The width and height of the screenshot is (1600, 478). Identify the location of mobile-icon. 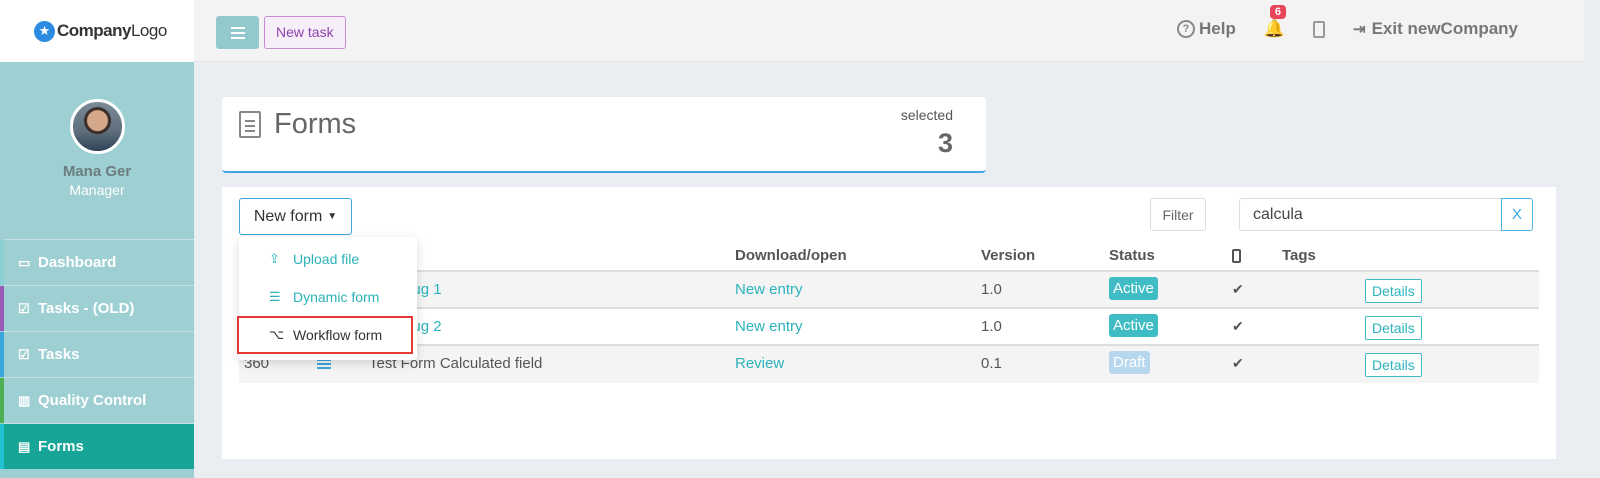
(1236, 256).